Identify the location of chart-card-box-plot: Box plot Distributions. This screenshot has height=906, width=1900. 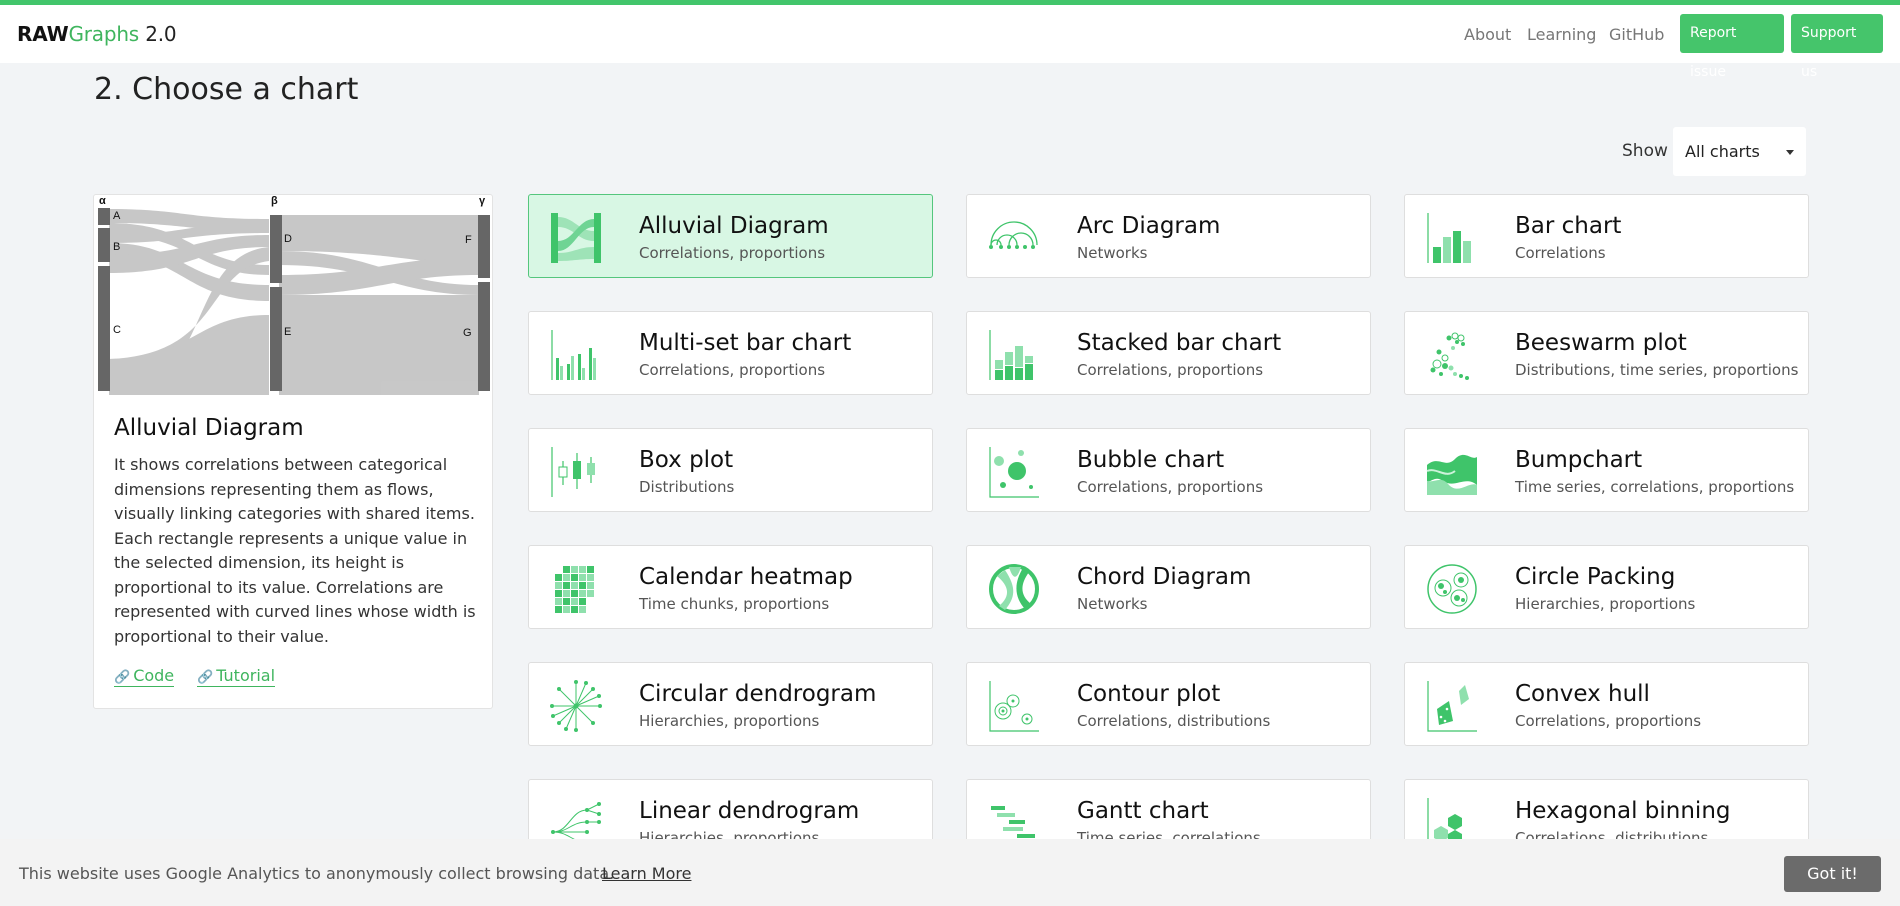
(730, 470).